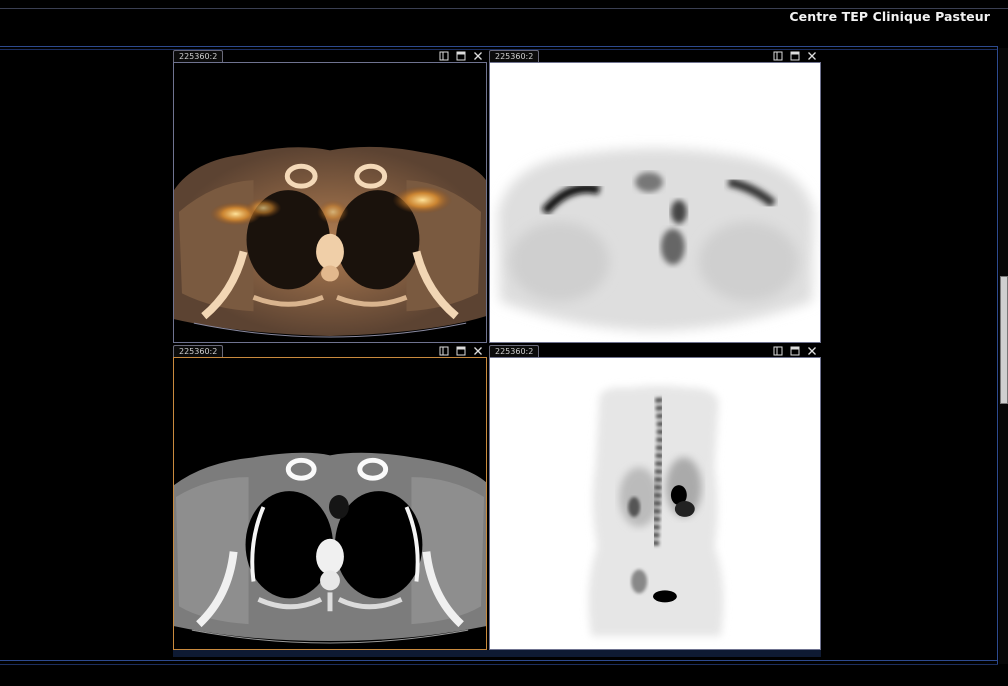 This screenshot has width=1008, height=686. I want to click on frame-border-bottom, so click(499, 660).